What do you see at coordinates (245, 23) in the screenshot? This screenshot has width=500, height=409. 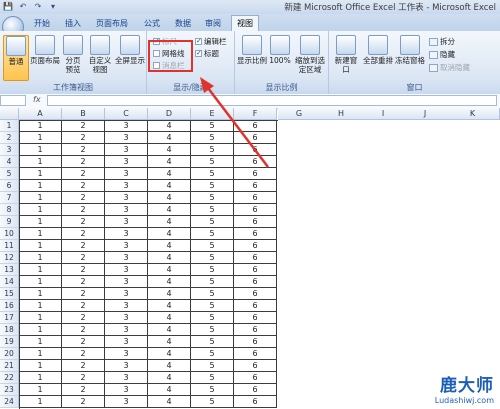 I see `tab-view: 视图` at bounding box center [245, 23].